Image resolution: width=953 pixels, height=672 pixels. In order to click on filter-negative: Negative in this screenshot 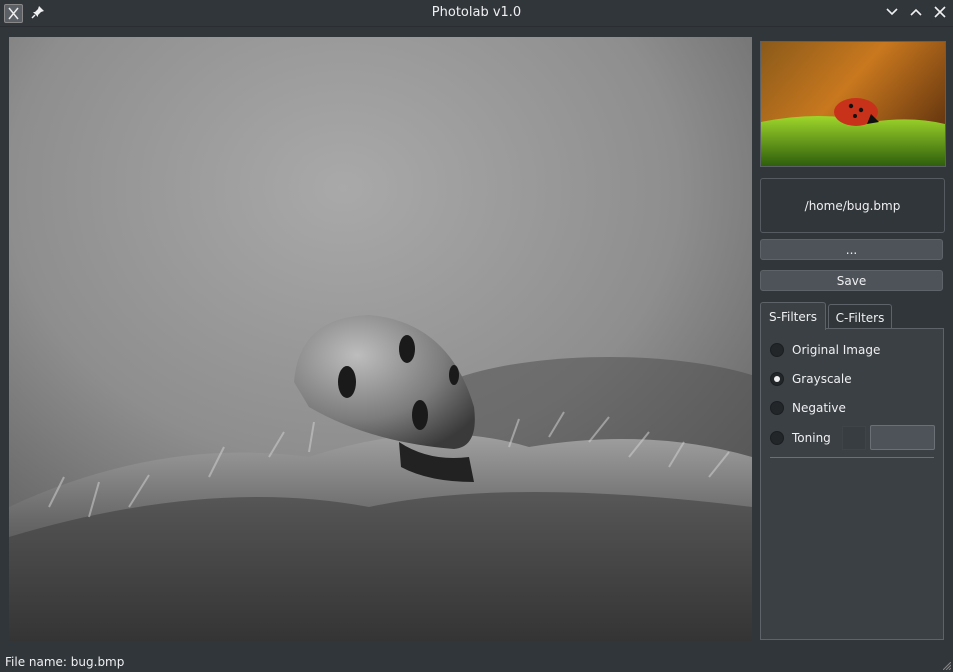, I will do `click(808, 408)`.